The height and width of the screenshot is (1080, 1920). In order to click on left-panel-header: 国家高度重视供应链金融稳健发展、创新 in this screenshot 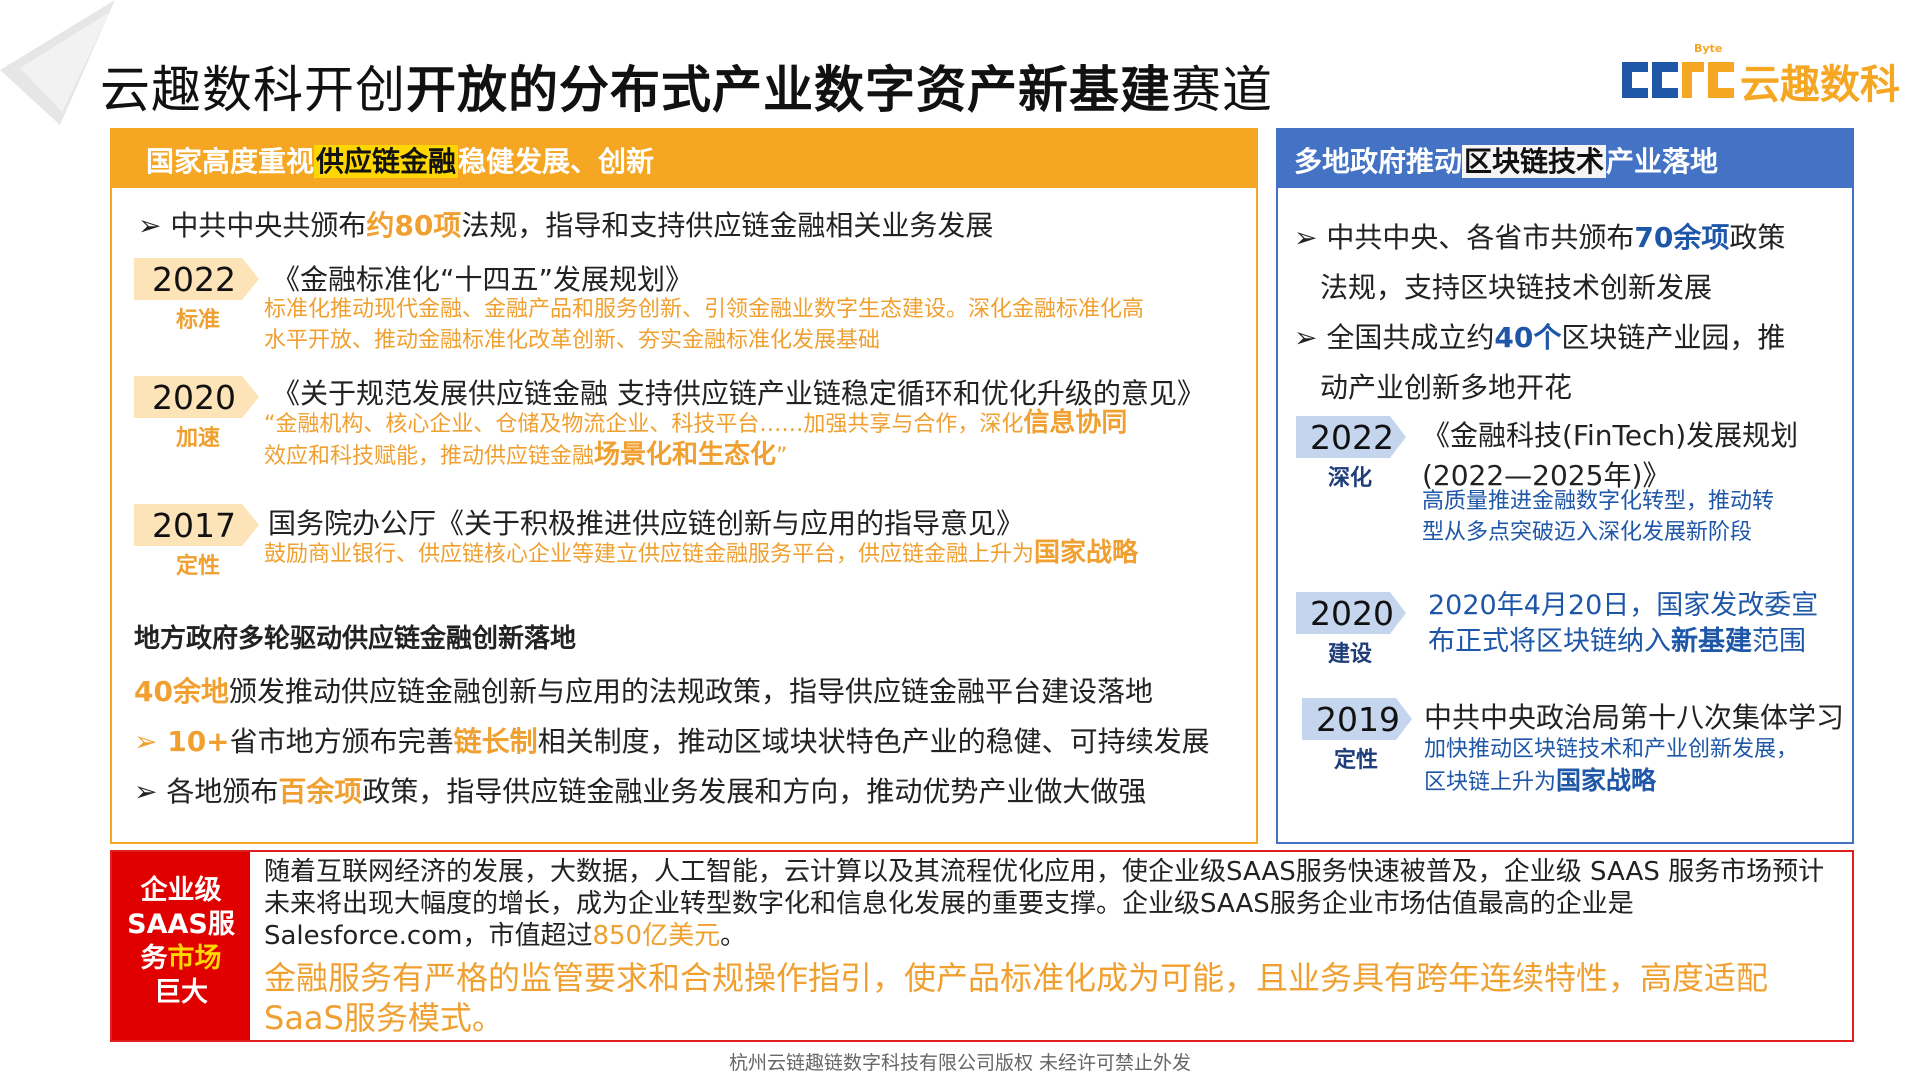, I will do `click(684, 157)`.